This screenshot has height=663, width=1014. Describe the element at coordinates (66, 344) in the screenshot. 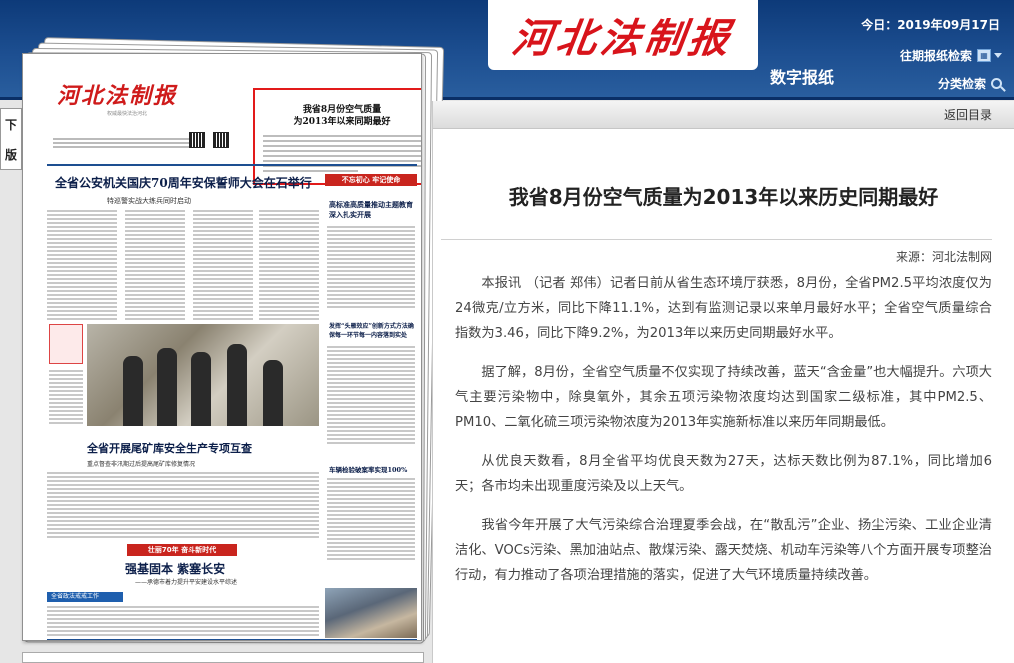

I see `sidebar-box` at that location.